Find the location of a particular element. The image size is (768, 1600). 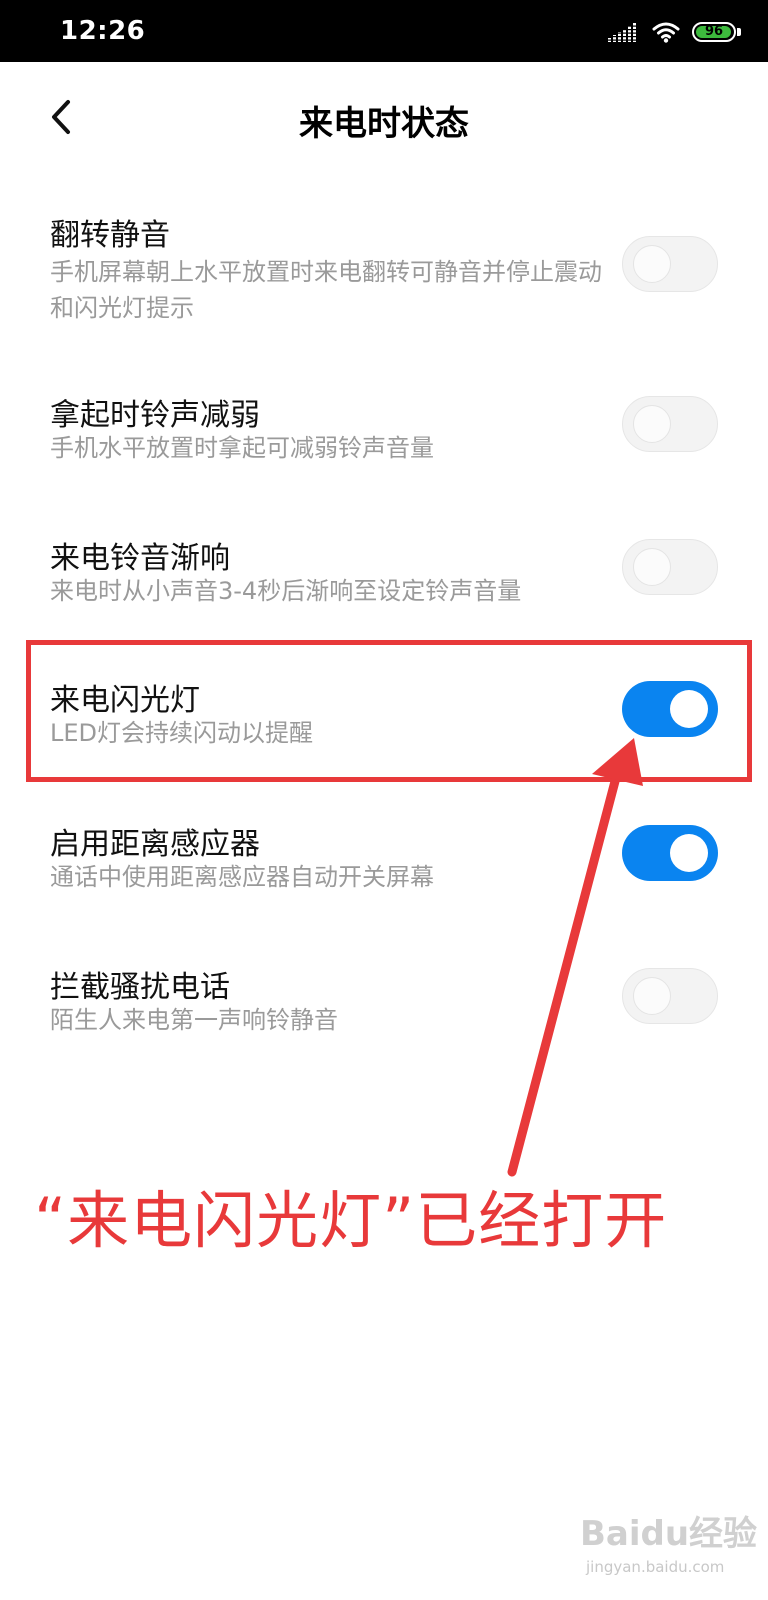

wifi-icon is located at coordinates (666, 32).